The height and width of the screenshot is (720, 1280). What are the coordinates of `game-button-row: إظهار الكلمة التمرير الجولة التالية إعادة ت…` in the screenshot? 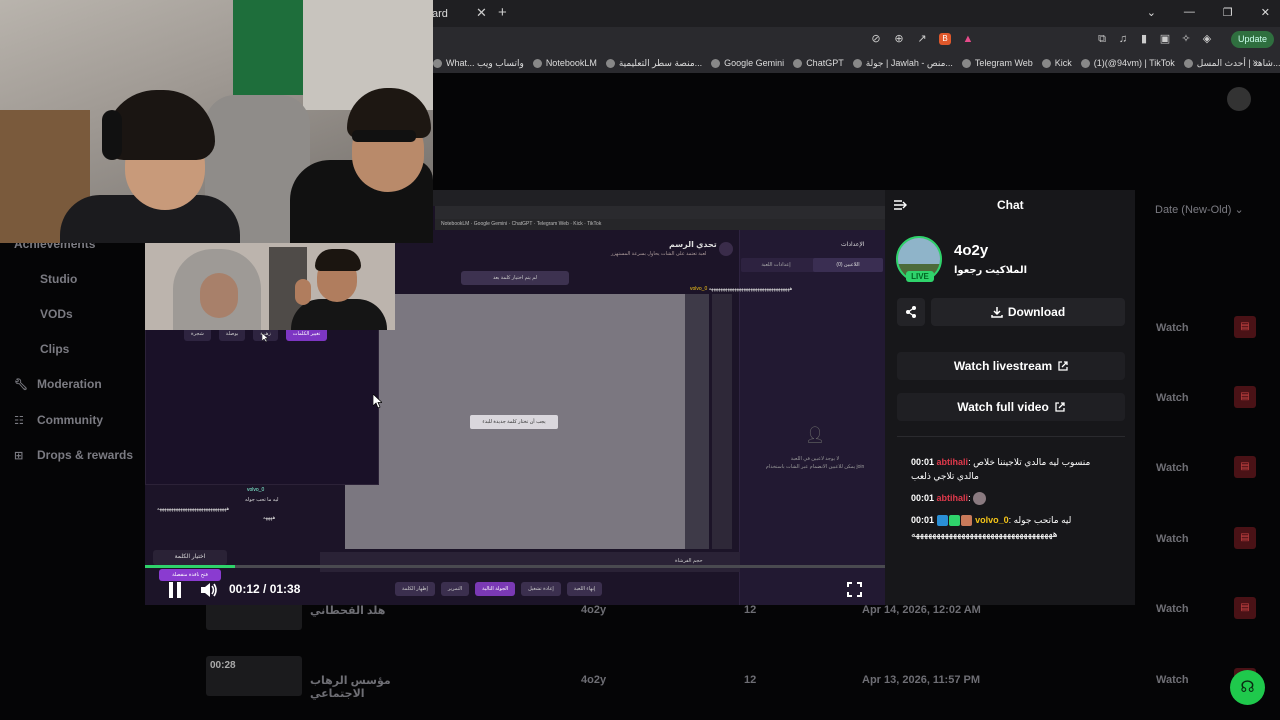 It's located at (499, 589).